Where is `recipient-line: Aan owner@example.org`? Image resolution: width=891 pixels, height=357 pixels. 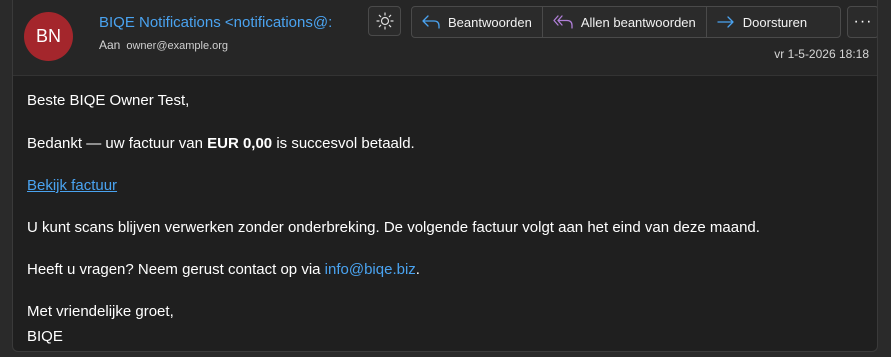
recipient-line: Aan owner@example.org is located at coordinates (163, 45).